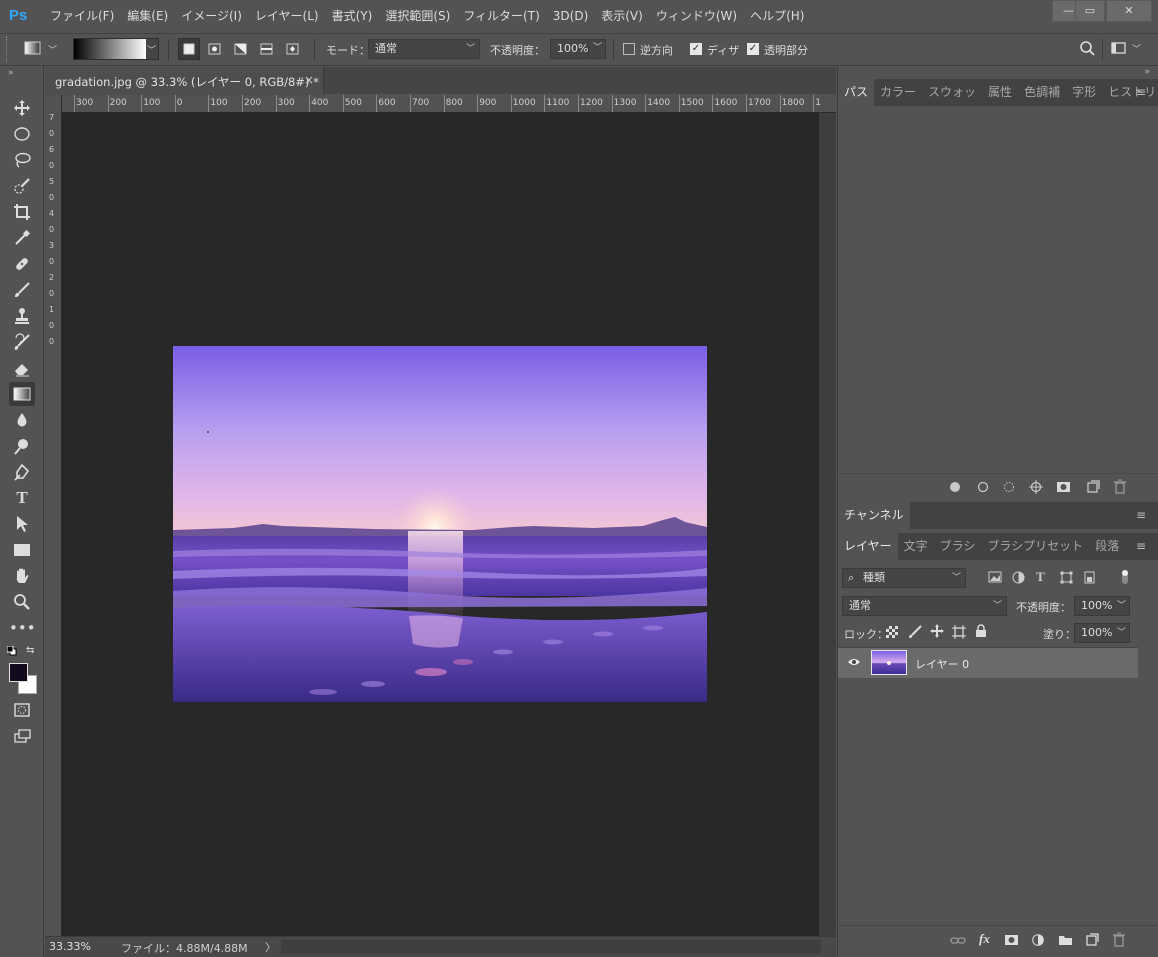 Image resolution: width=1158 pixels, height=957 pixels. Describe the element at coordinates (8, 49) in the screenshot. I see `options-bar-grip` at that location.